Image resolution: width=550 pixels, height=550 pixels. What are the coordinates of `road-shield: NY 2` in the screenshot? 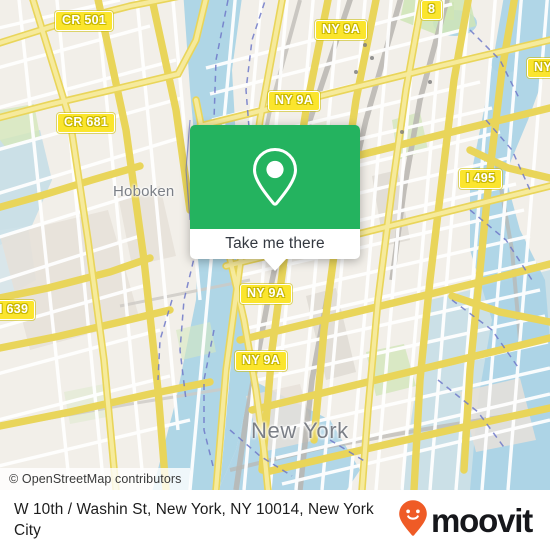 It's located at (538, 68).